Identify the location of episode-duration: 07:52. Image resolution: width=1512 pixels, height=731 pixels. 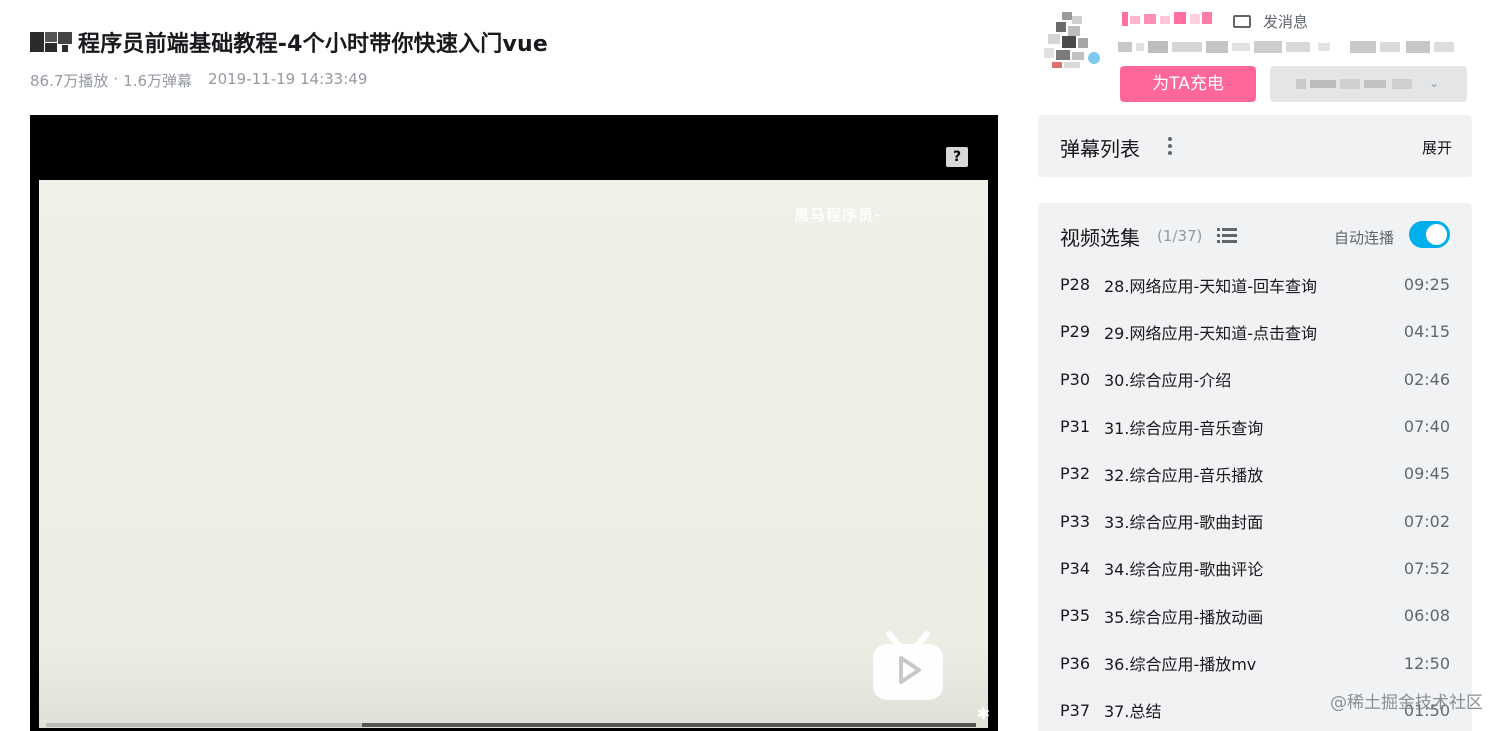
(1426, 568).